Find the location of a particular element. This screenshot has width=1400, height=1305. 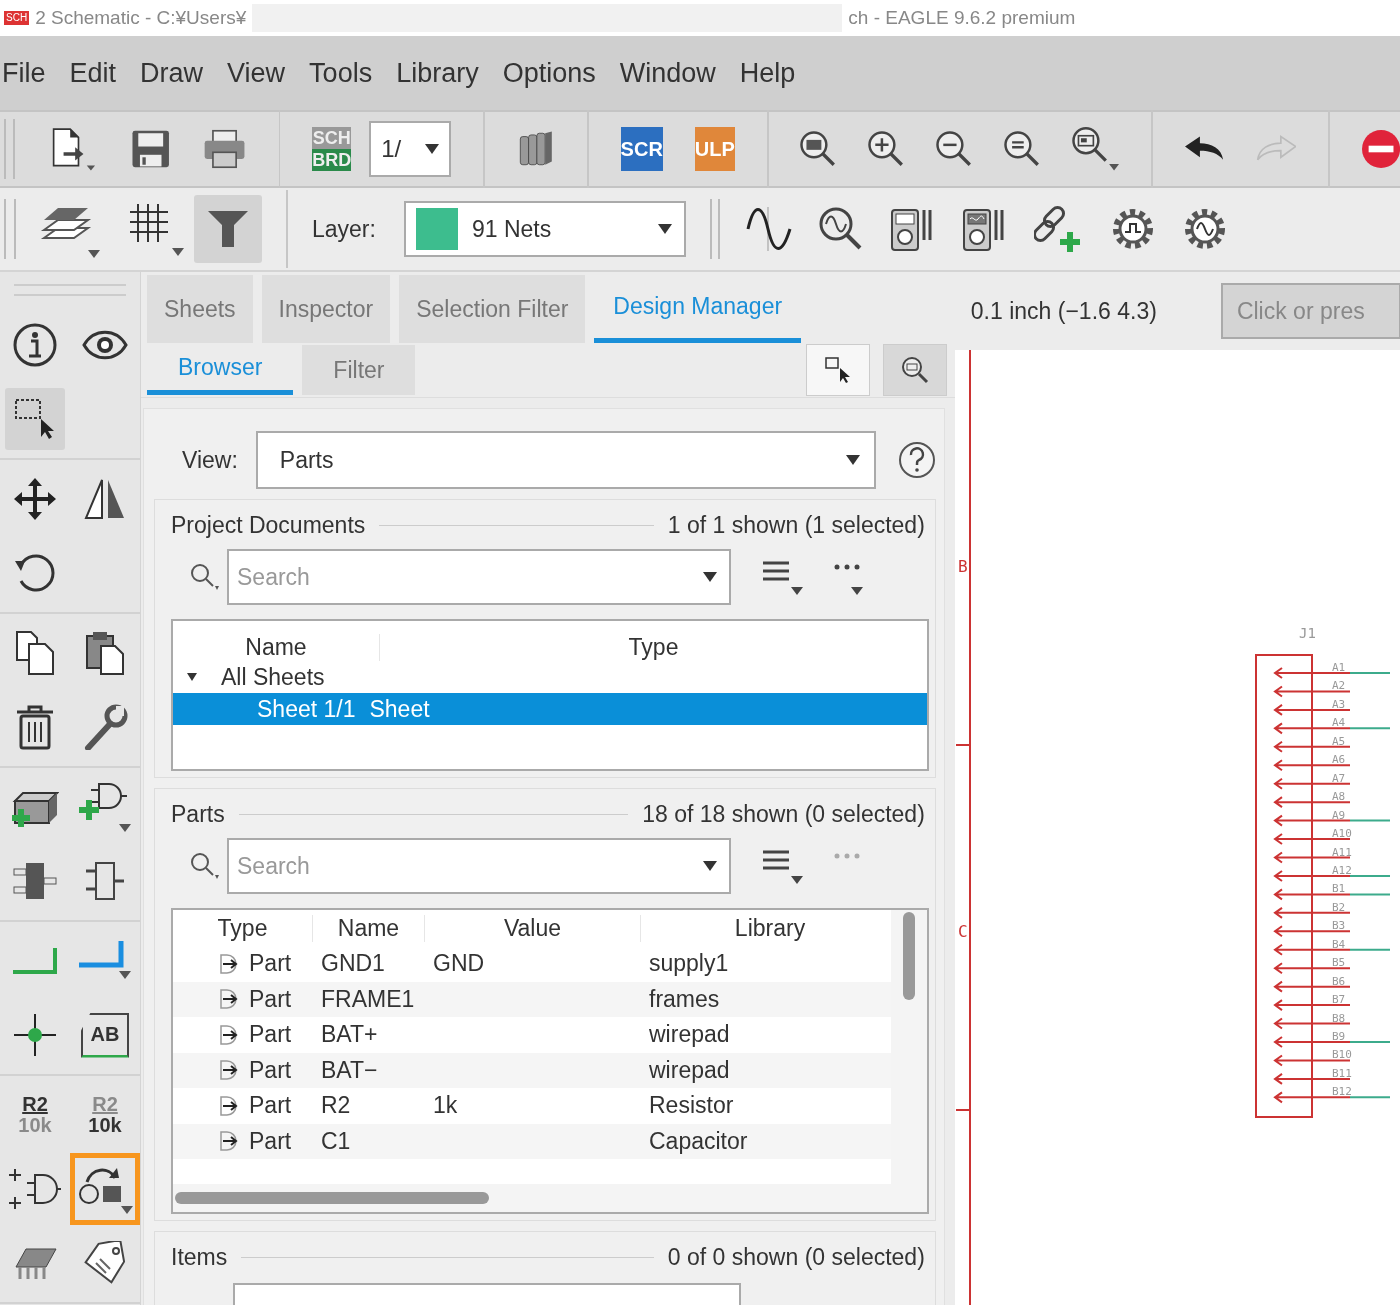

menu-item: View is located at coordinates (256, 73).